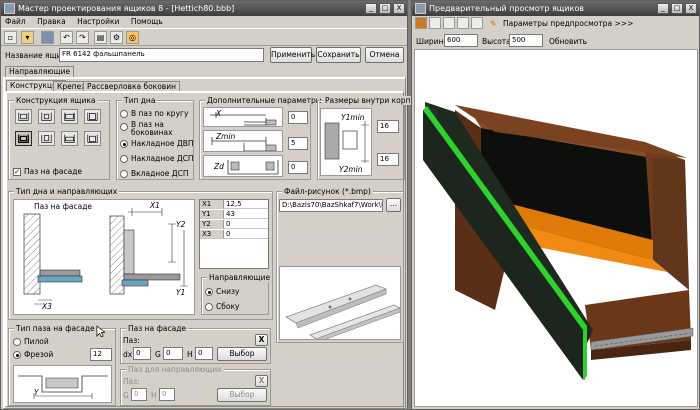 The height and width of the screenshot is (410, 700). Describe the element at coordinates (23, 138) in the screenshot. I see `construction-type-5-icon` at that location.